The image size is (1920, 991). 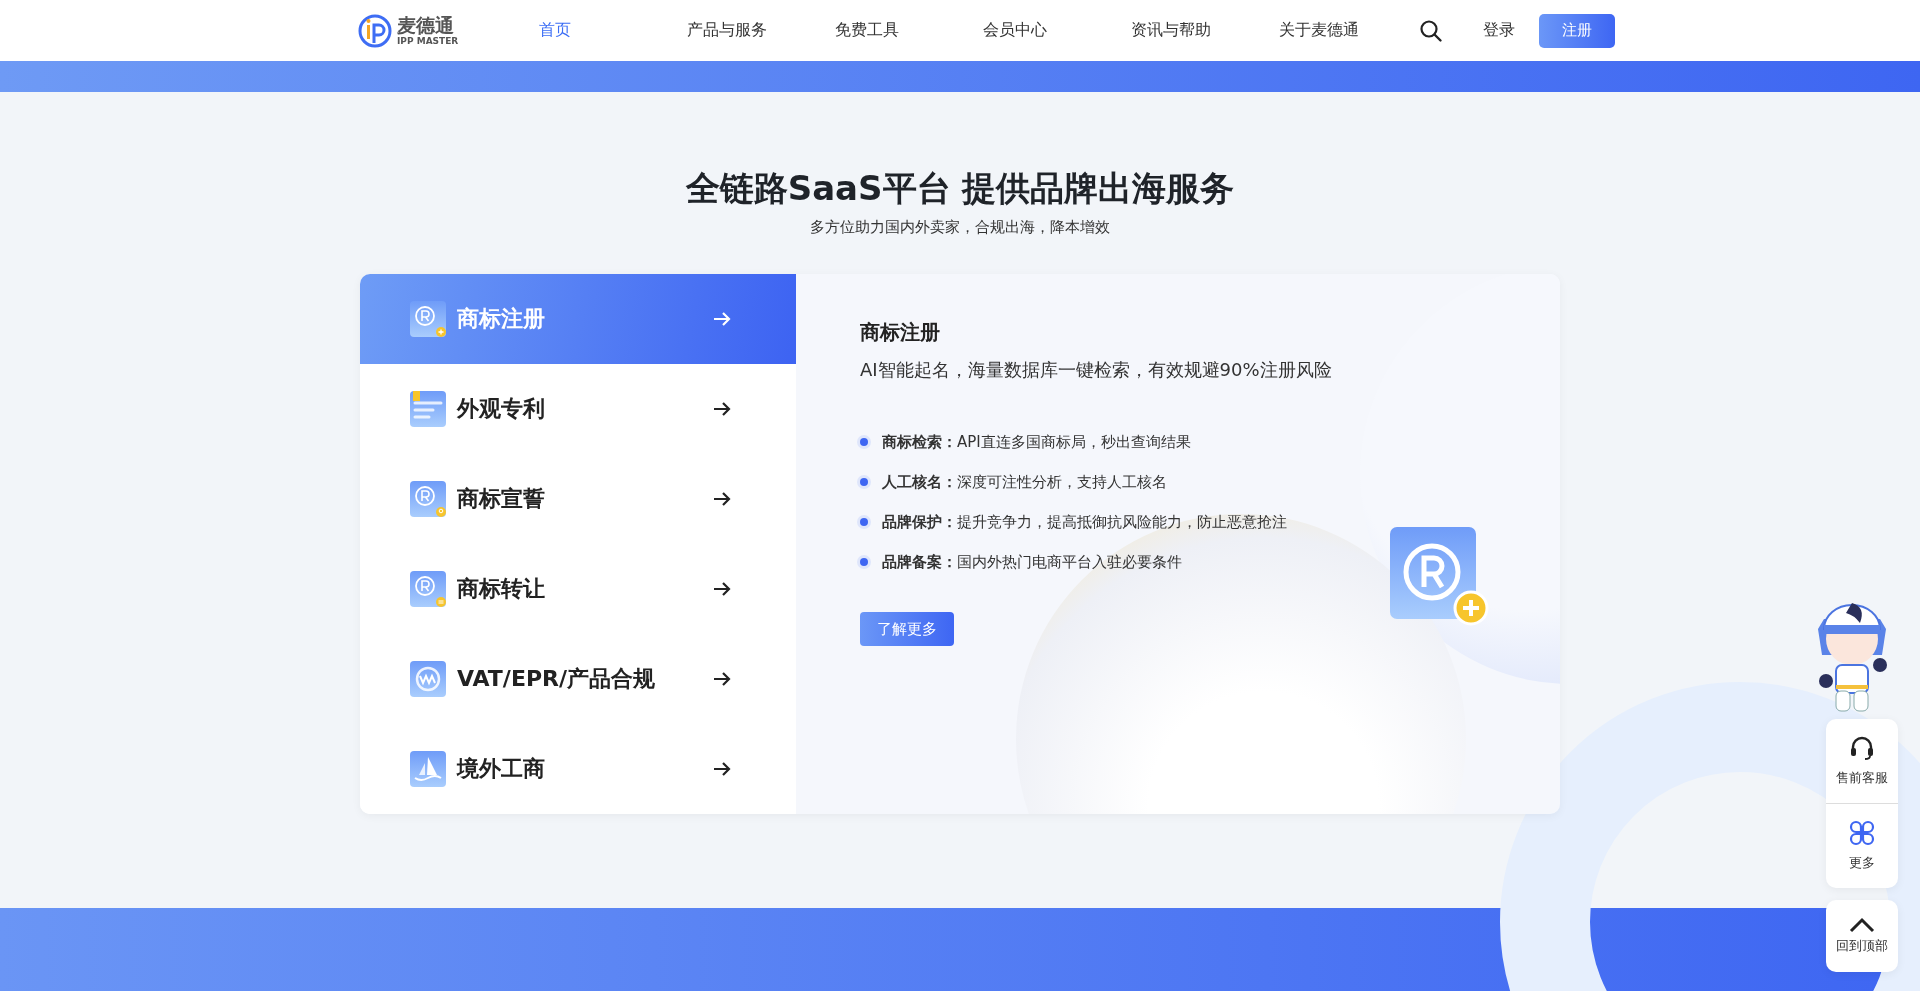 What do you see at coordinates (605, 30) in the screenshot?
I see `nav-link: 首页` at bounding box center [605, 30].